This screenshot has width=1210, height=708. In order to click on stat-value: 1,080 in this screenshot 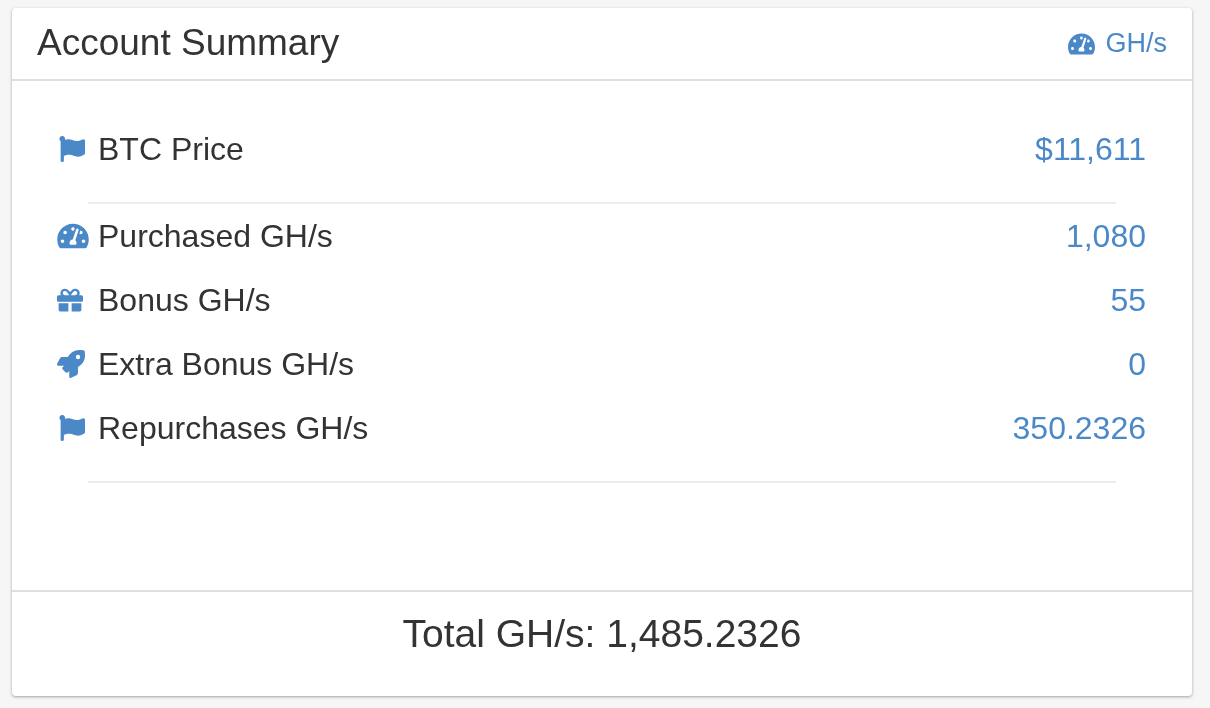, I will do `click(1105, 236)`.